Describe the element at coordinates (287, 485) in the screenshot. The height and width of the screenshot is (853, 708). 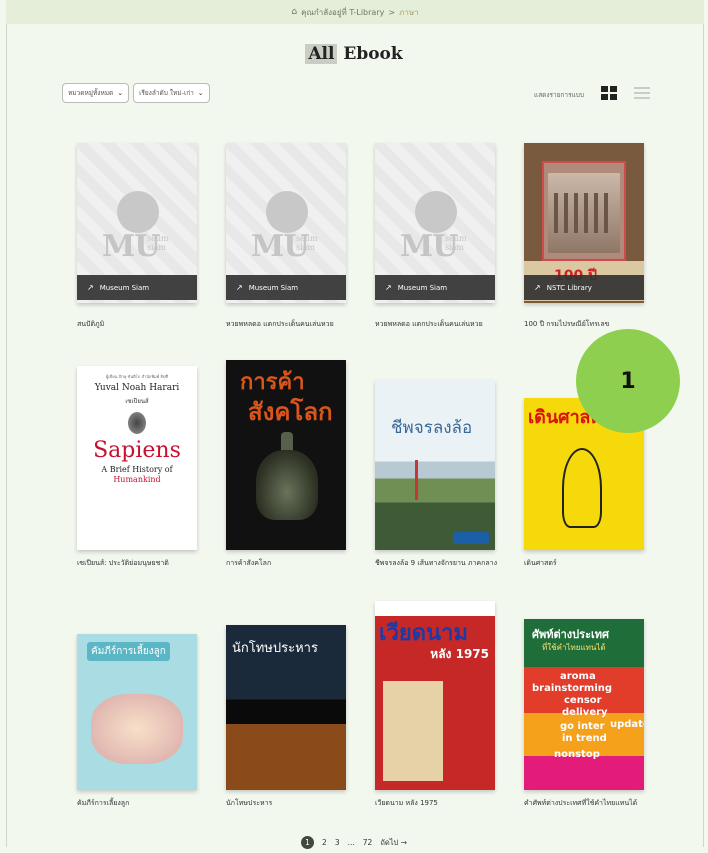
I see `vase-image` at that location.